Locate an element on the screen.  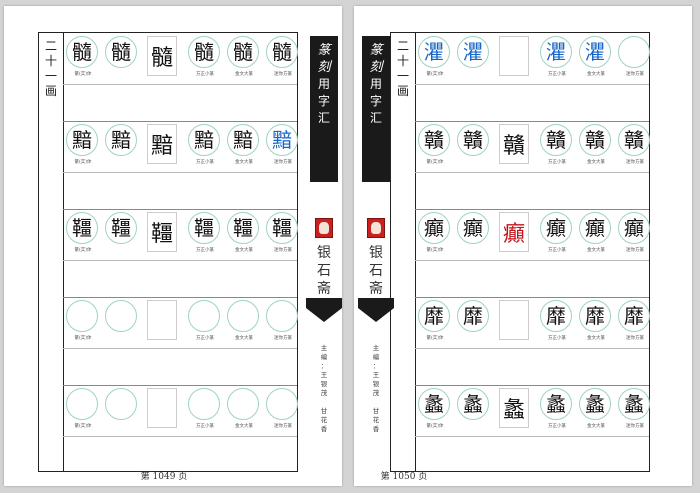
glyph-cell: 贛方正小篆 is located at coordinates (557, 147).